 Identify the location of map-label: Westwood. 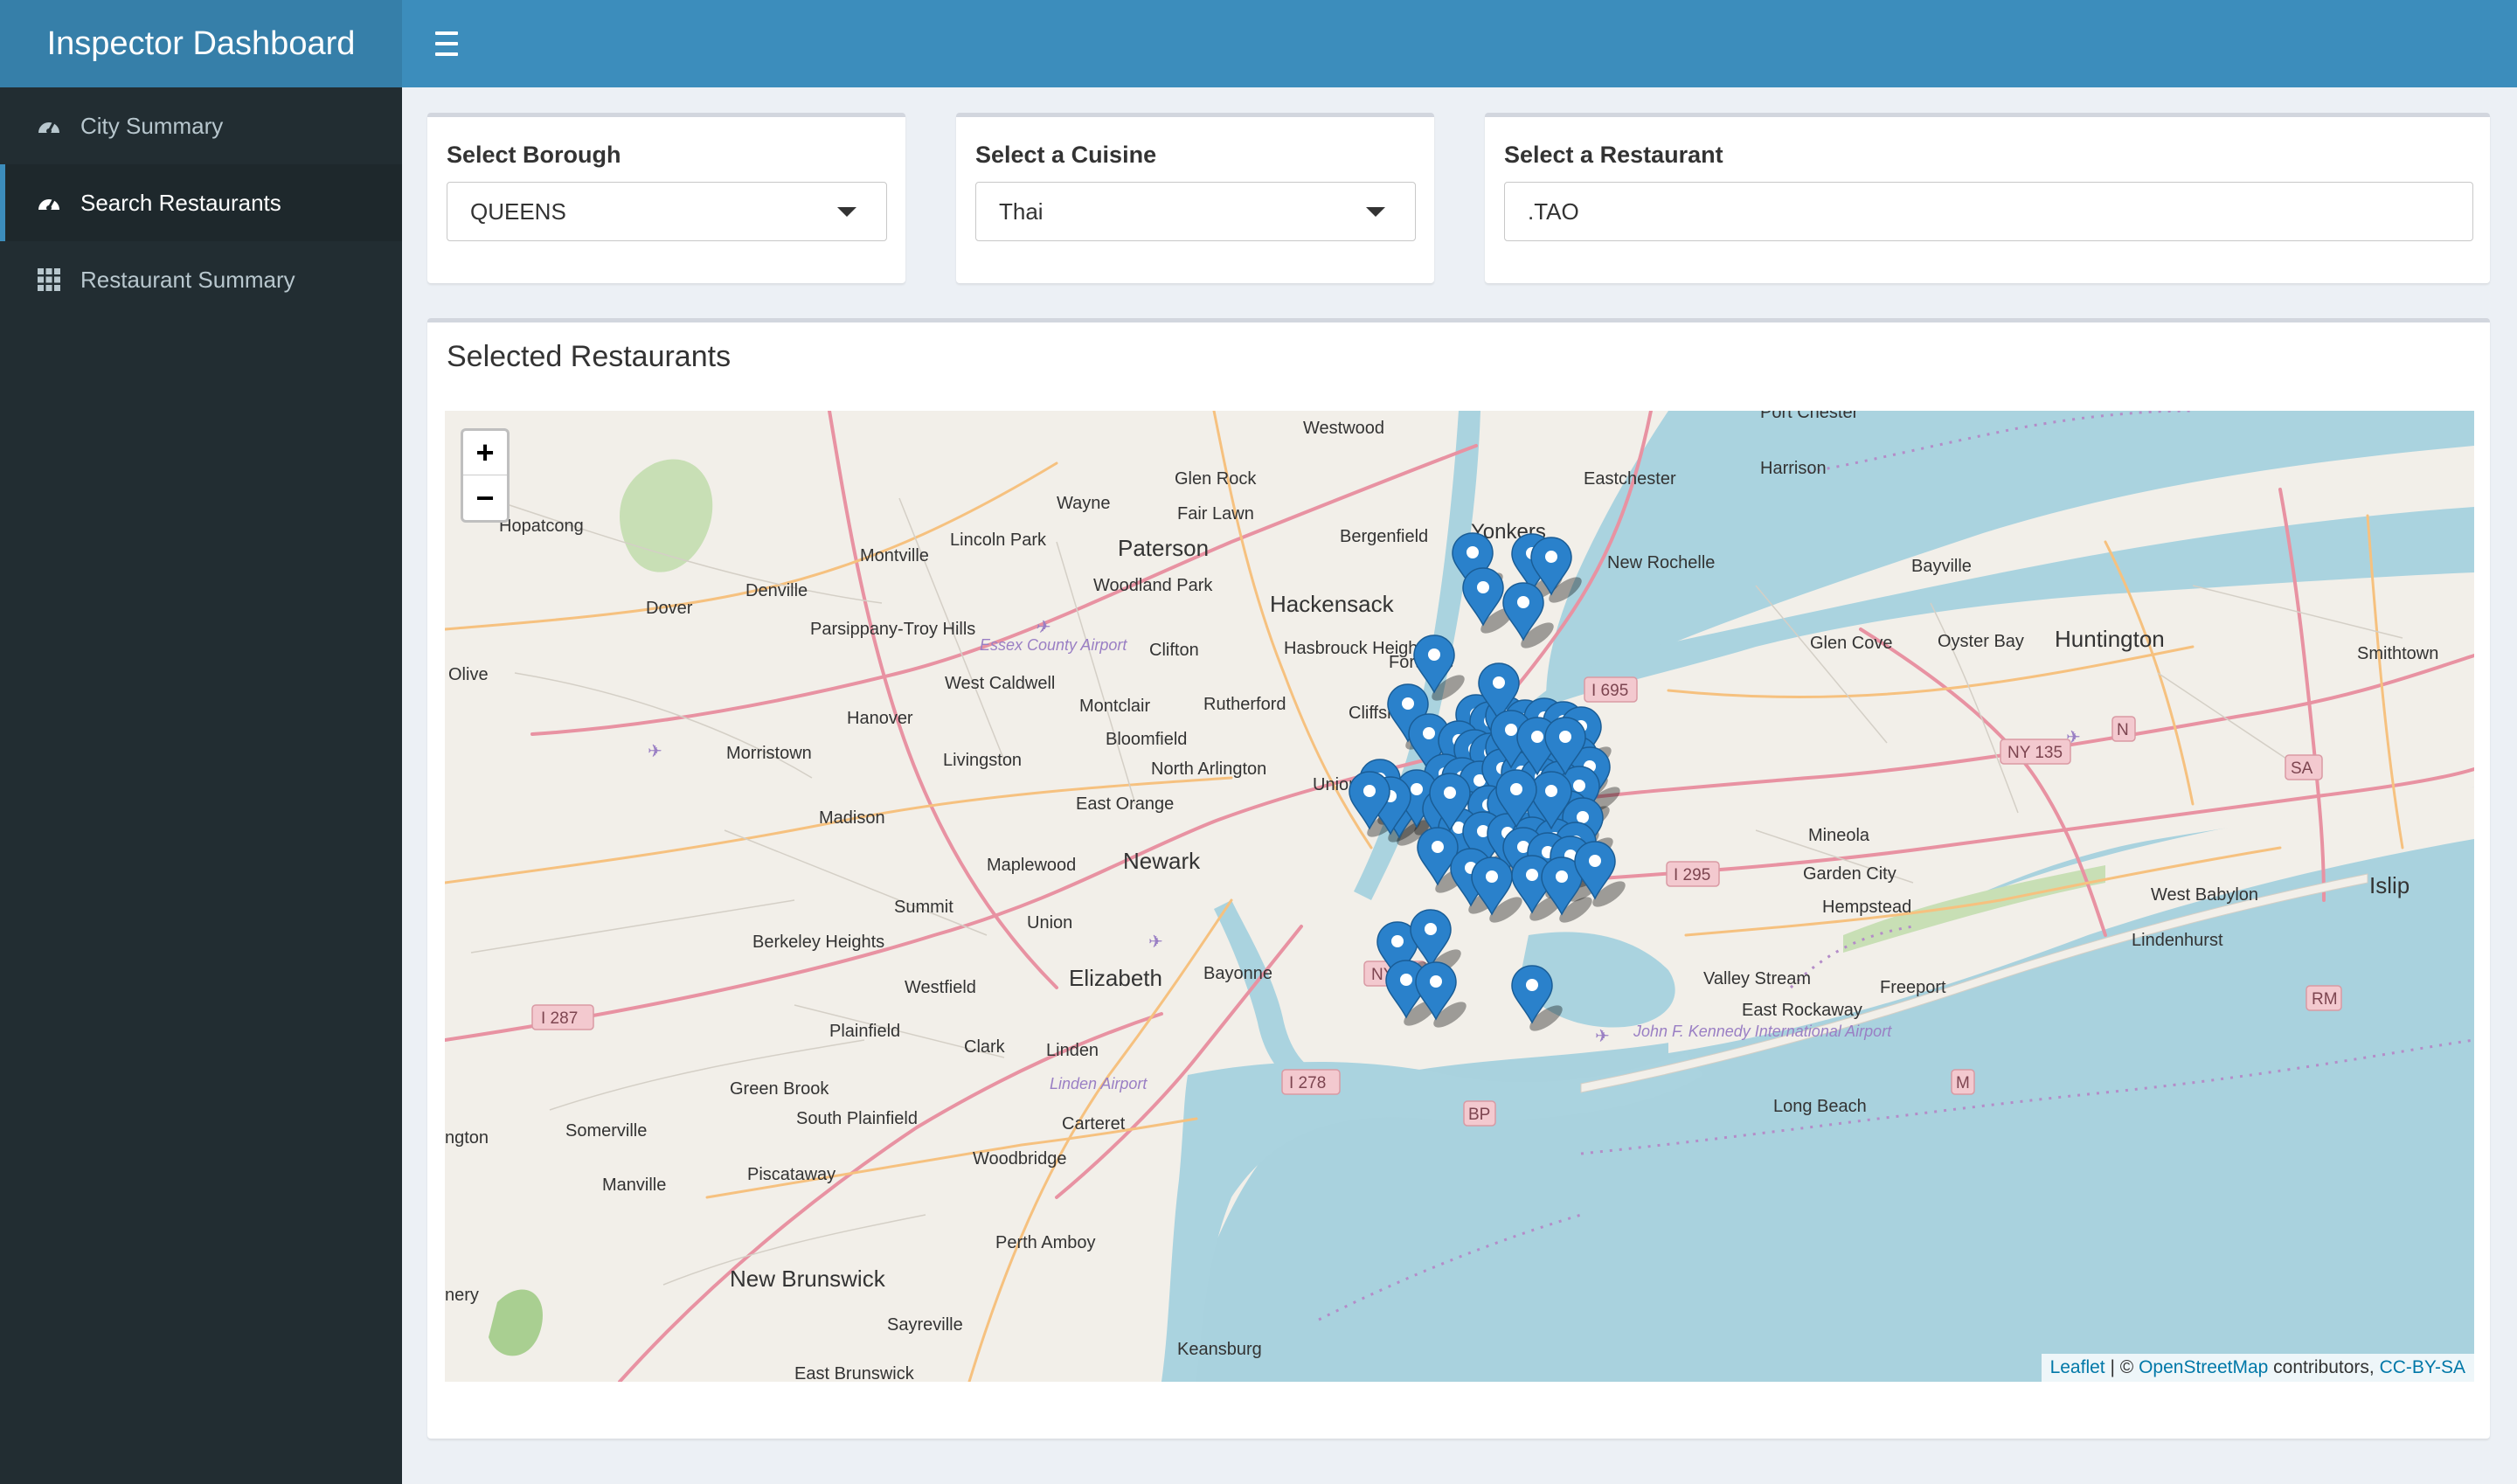
(1343, 428).